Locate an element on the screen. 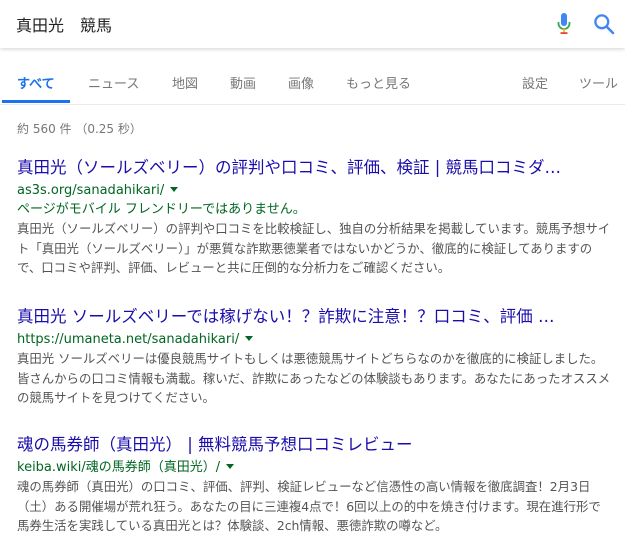  mobile-friendly-note: ページがモバイル フレンドリーではありません。 is located at coordinates (161, 209).